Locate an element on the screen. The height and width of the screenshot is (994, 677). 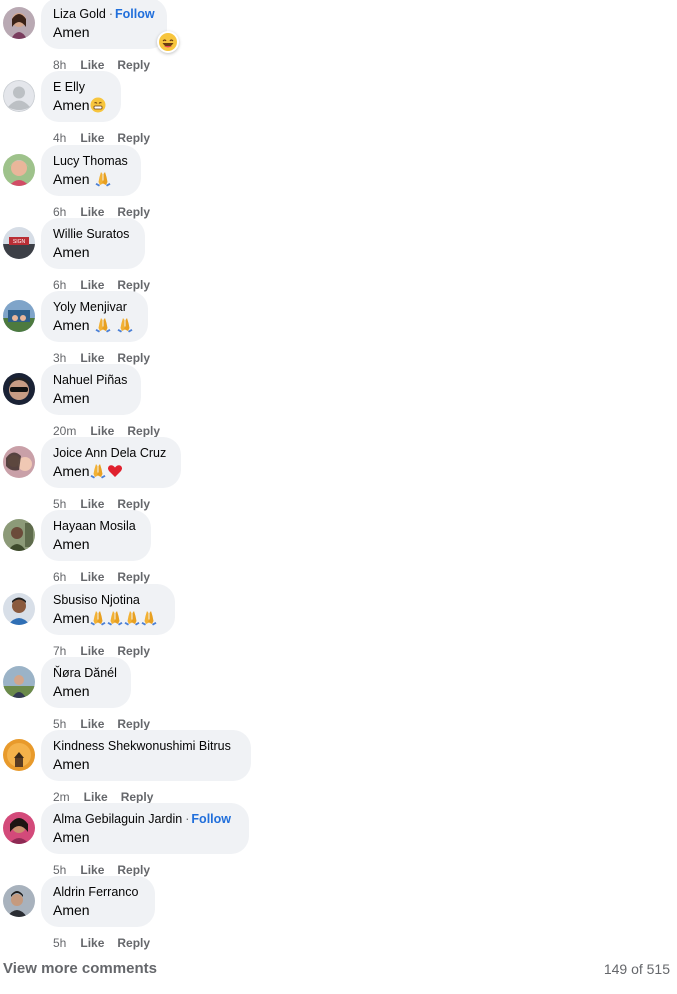
comment-actions: 6h Like Reply is located at coordinates (101, 577).